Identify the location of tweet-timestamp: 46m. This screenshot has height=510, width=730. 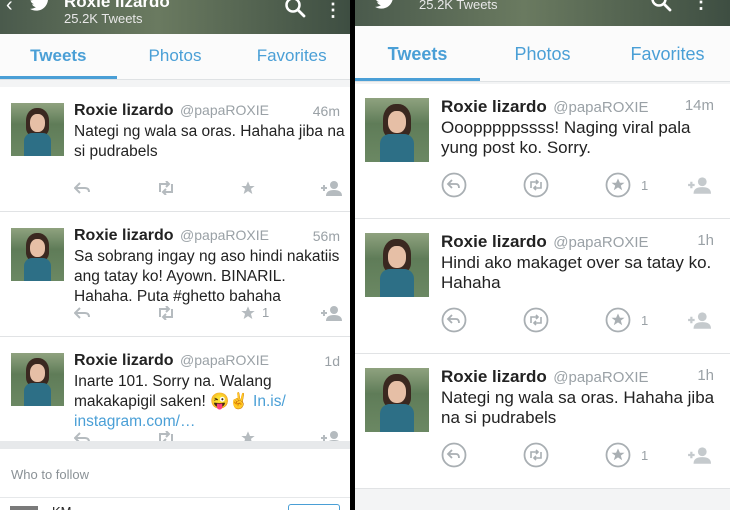
(326, 111).